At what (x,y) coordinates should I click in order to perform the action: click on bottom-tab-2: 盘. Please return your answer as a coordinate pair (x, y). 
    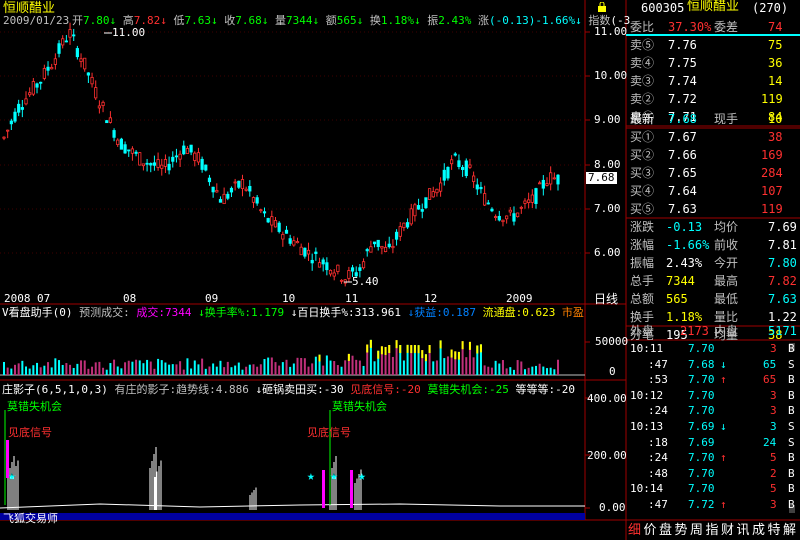
    Looking at the image, I should click on (665, 530).